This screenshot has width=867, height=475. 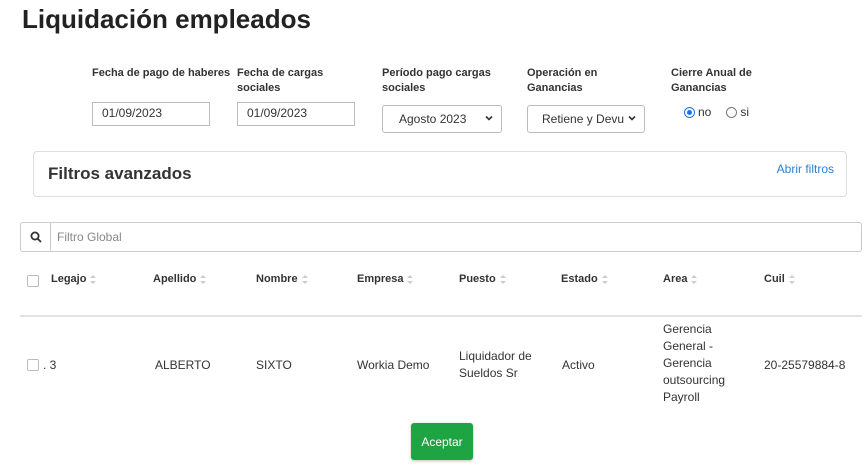 What do you see at coordinates (688, 346) in the screenshot?
I see `cell-area-line: General -` at bounding box center [688, 346].